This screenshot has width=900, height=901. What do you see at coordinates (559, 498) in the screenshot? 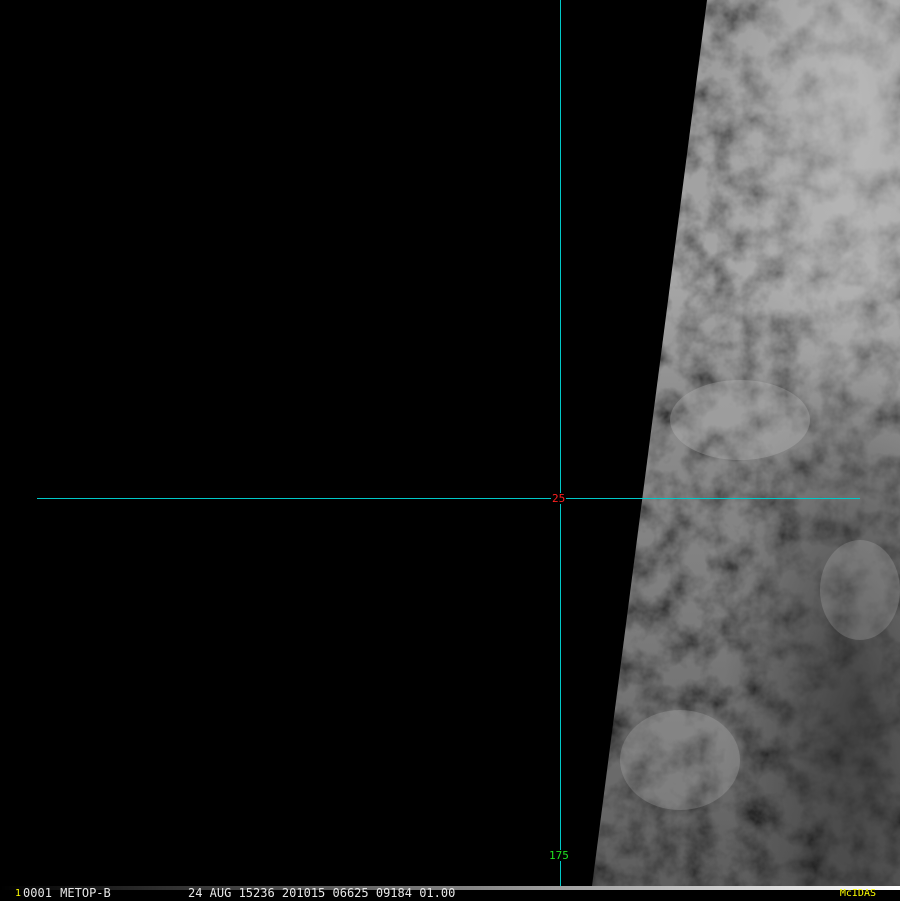
I see `latitude-label: 25` at bounding box center [559, 498].